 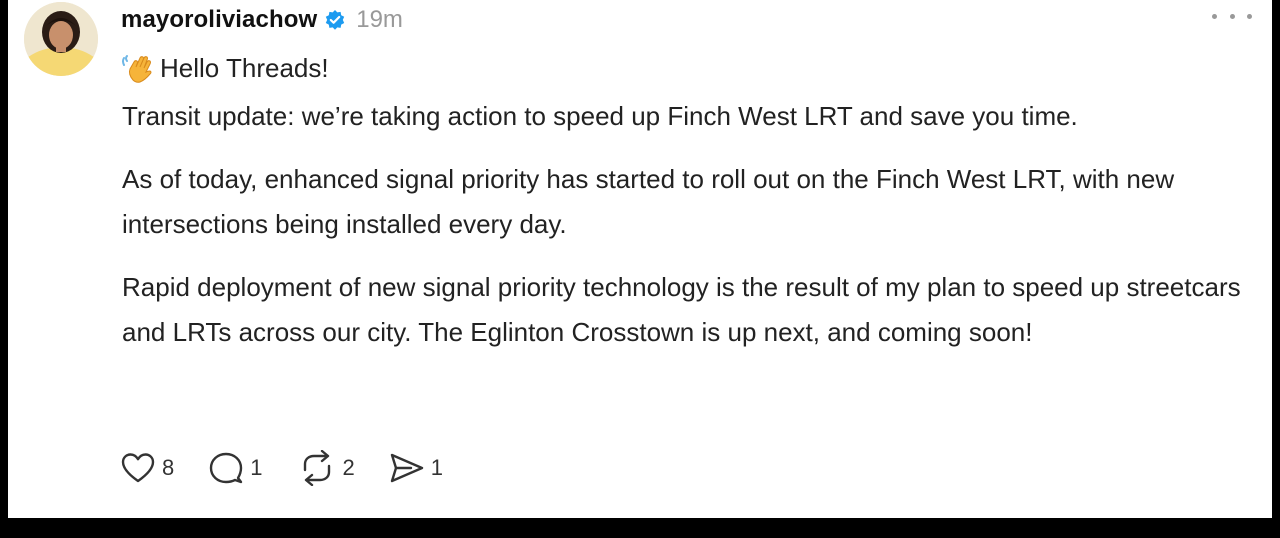 I want to click on comment-bubble-icon, so click(x=226, y=468).